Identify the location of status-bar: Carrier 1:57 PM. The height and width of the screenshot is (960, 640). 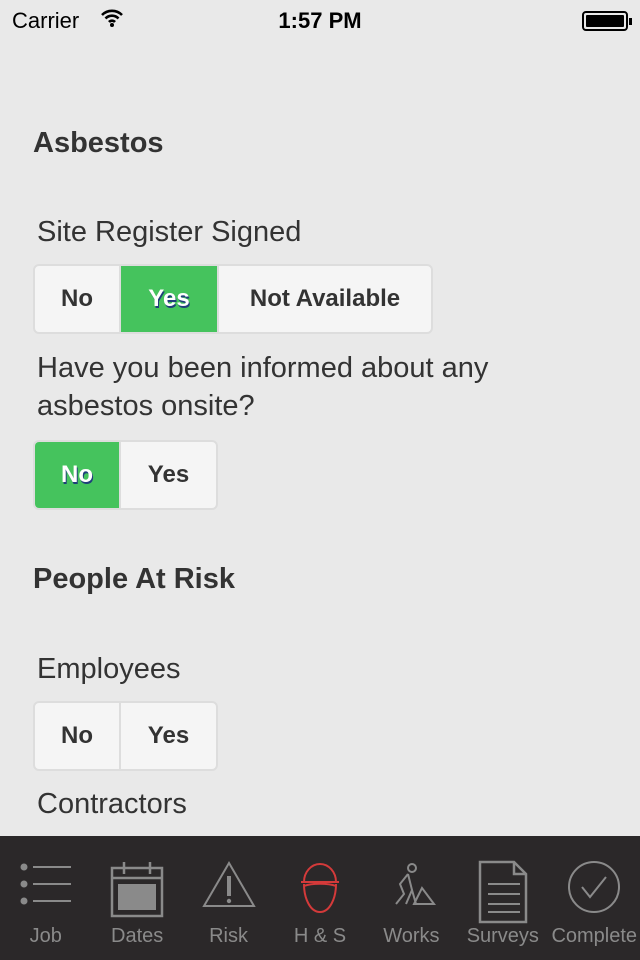
(320, 20).